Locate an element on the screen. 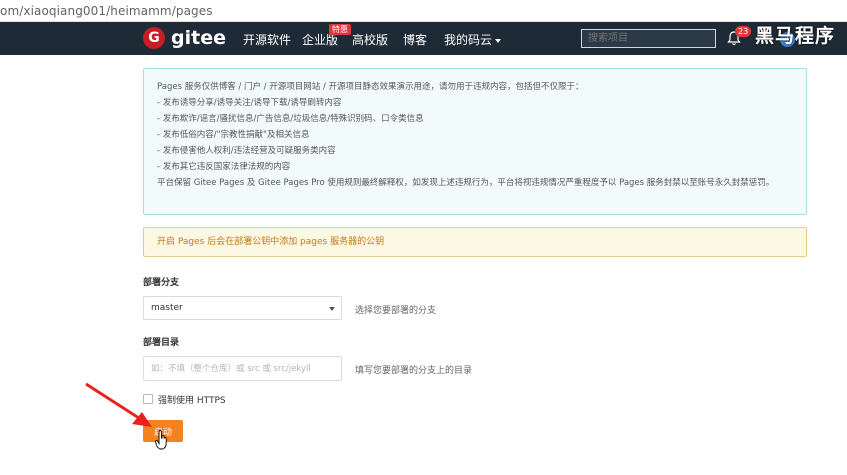  branch-hint: 选择您要部署的分支 is located at coordinates (396, 311).